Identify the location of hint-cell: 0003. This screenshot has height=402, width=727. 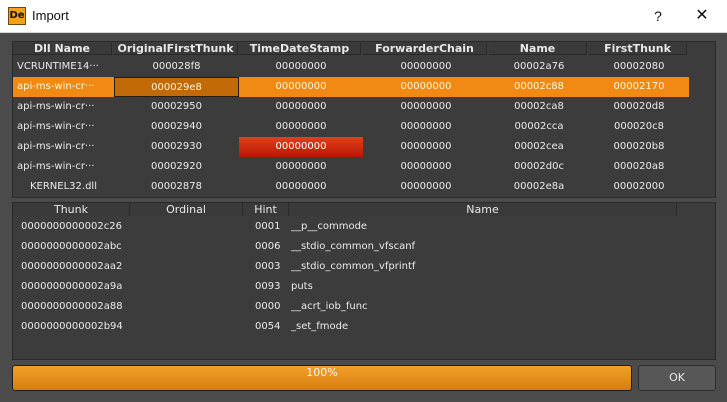
(268, 266).